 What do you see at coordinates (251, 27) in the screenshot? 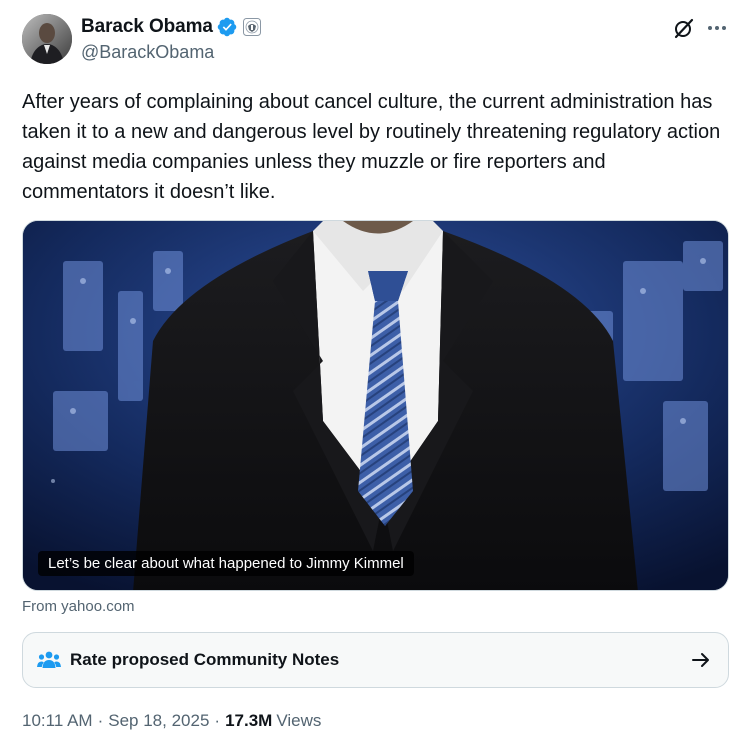
I see `government-seal-icon` at bounding box center [251, 27].